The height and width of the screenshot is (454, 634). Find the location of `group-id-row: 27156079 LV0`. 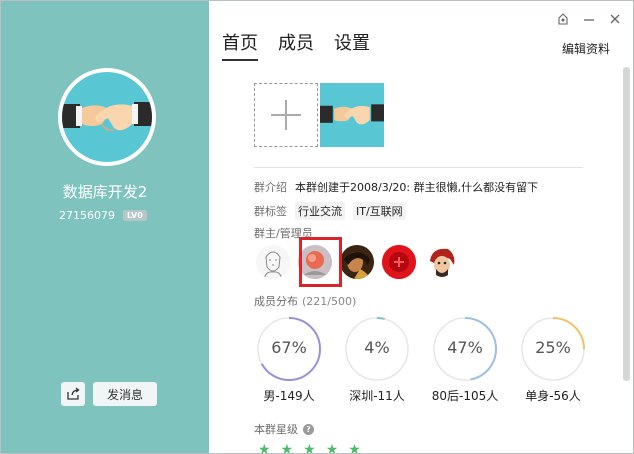

group-id-row: 27156079 LV0 is located at coordinates (103, 215).